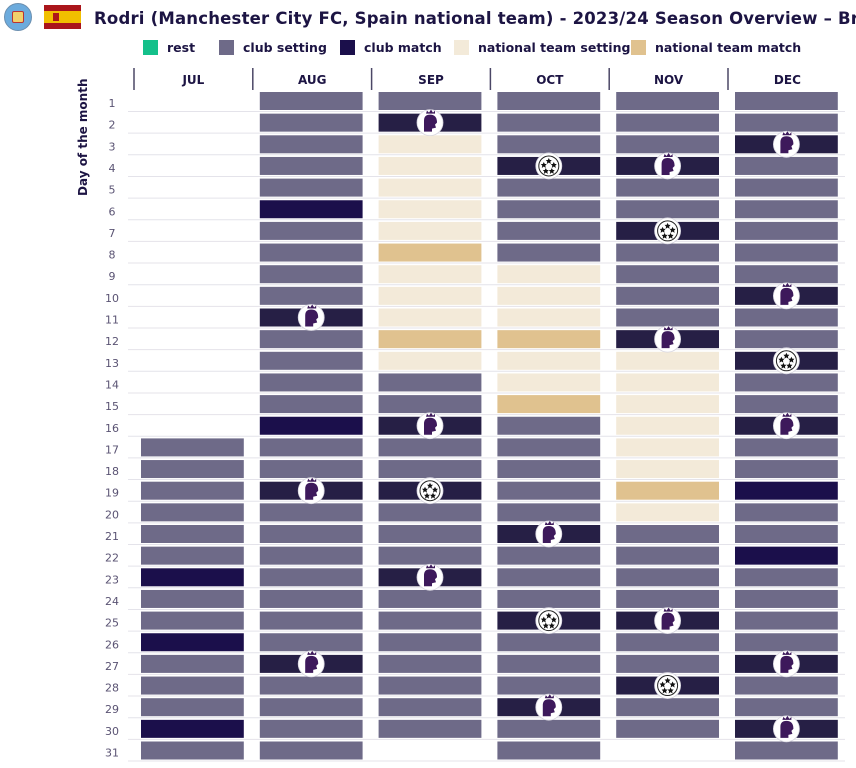  What do you see at coordinates (112, 753) in the screenshot?
I see `day-label: 31` at bounding box center [112, 753].